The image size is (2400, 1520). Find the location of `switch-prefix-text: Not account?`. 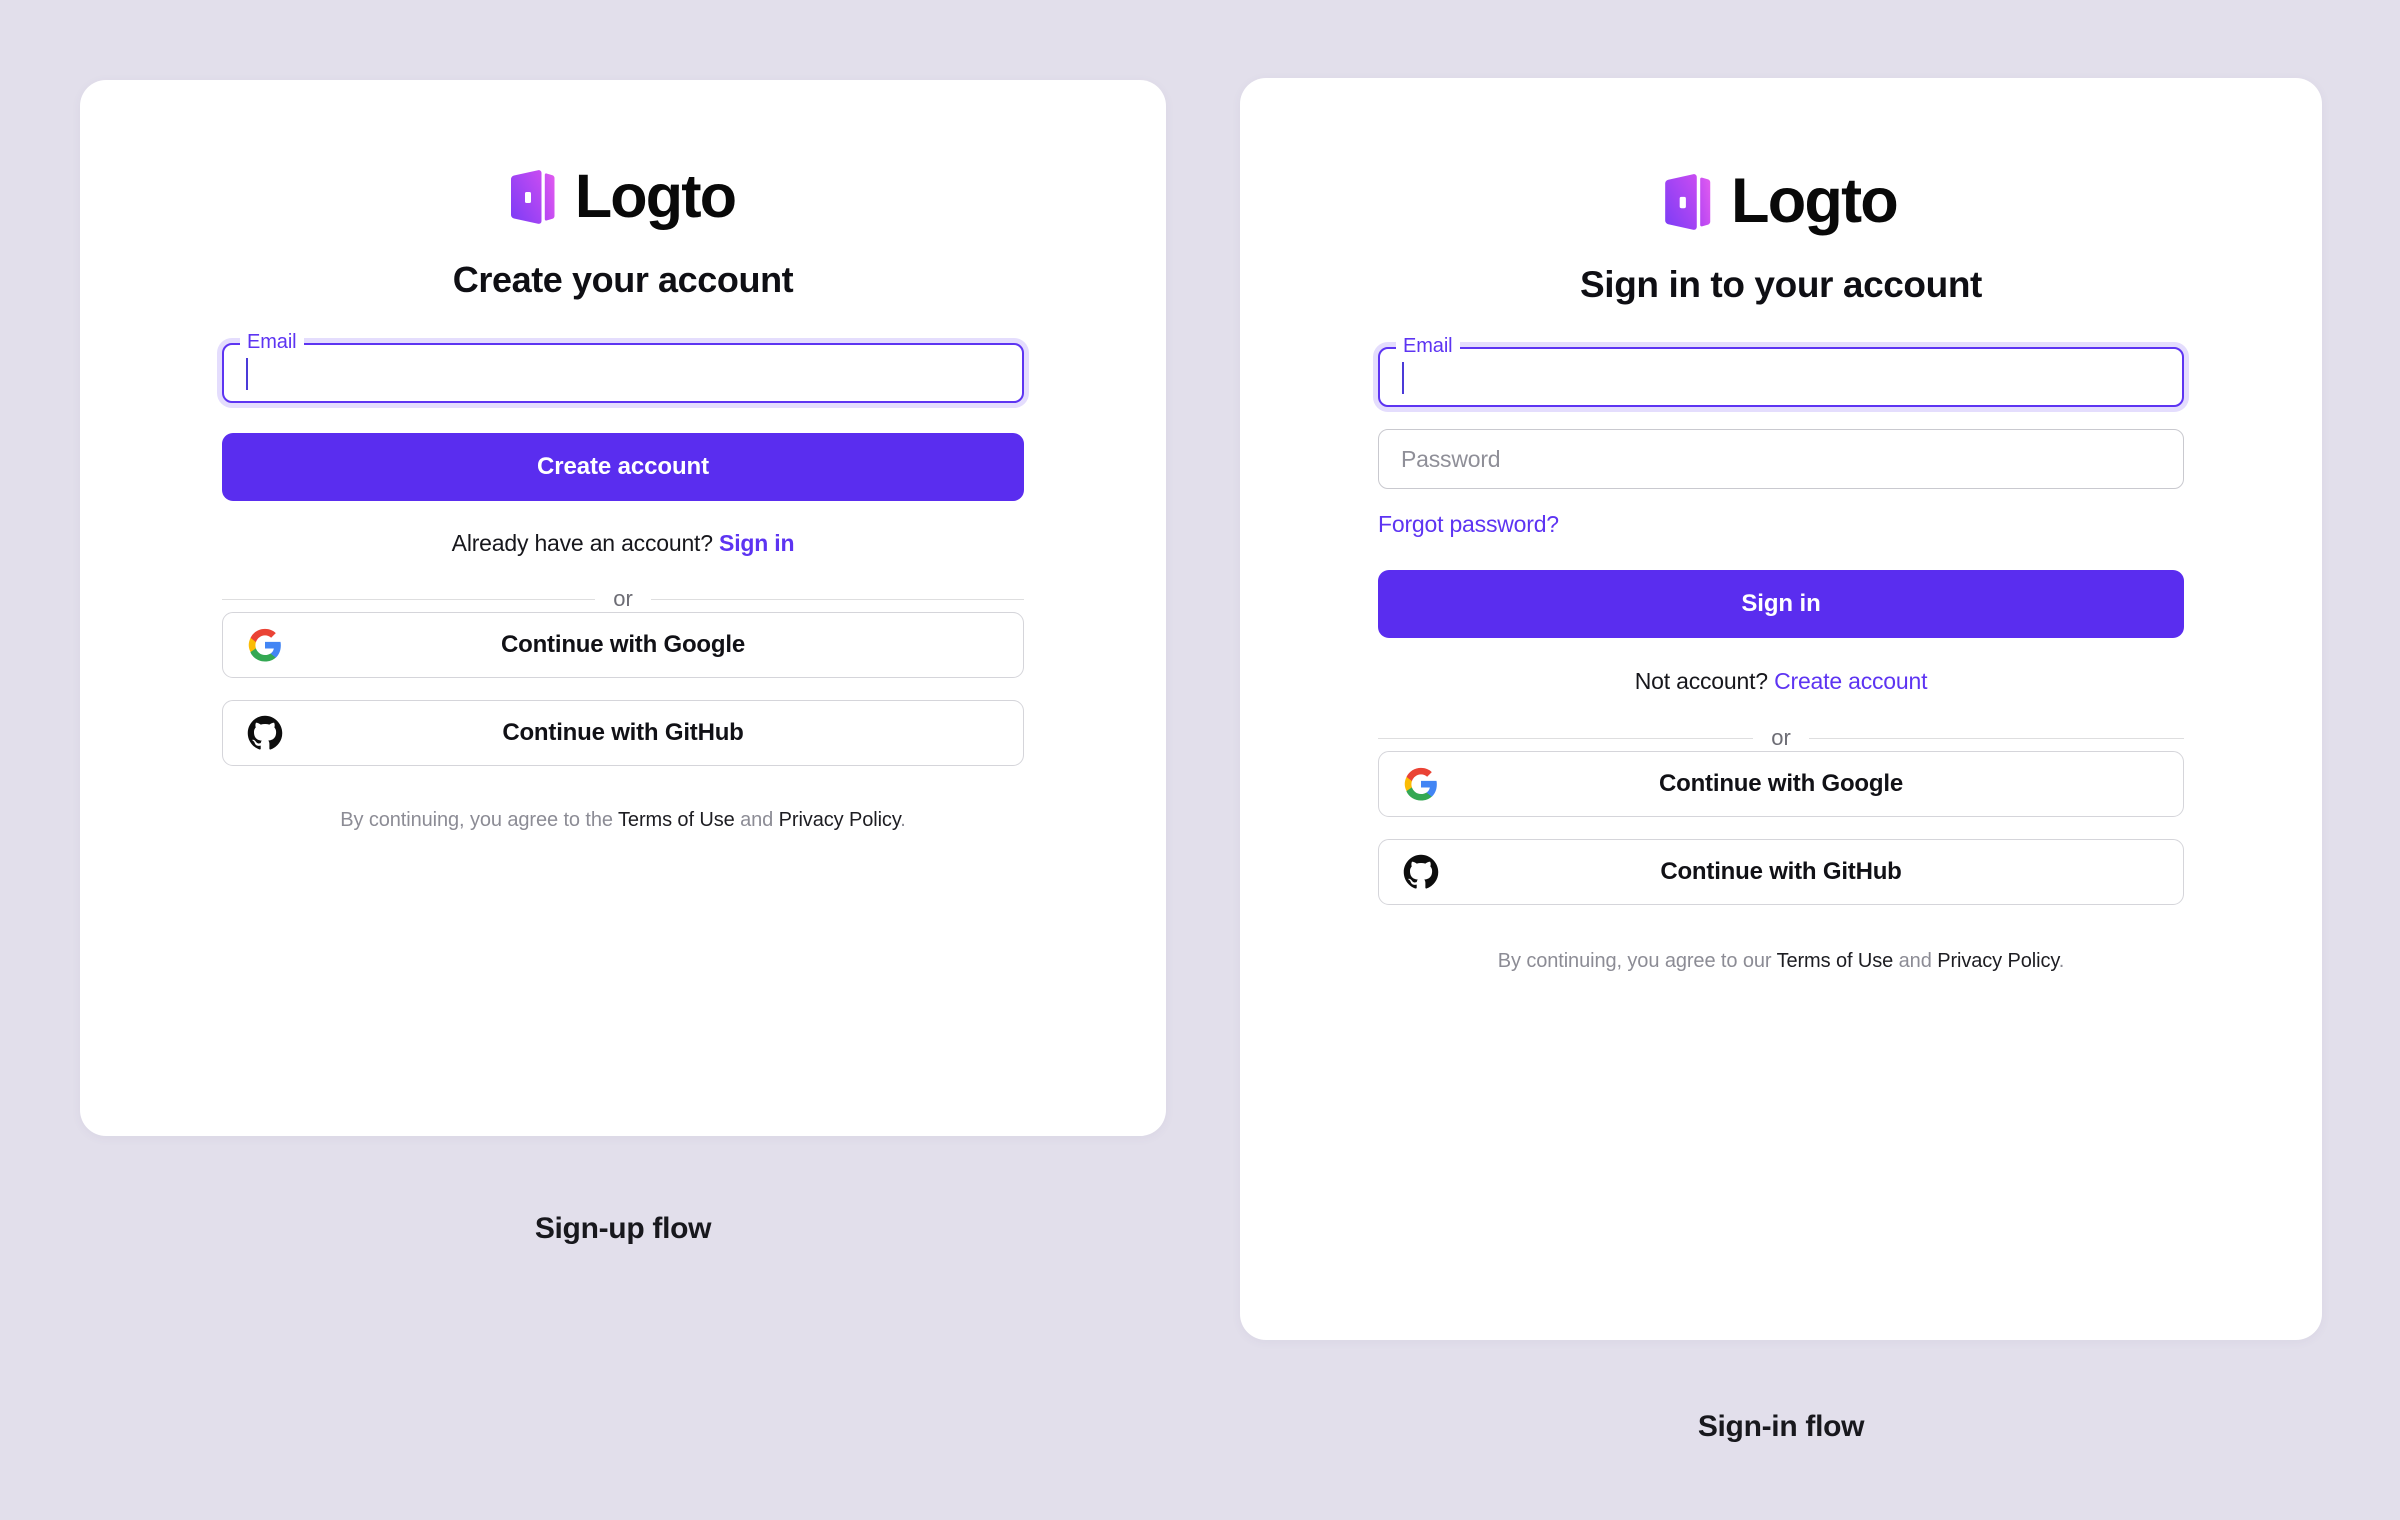

switch-prefix-text: Not account? is located at coordinates (1701, 681).